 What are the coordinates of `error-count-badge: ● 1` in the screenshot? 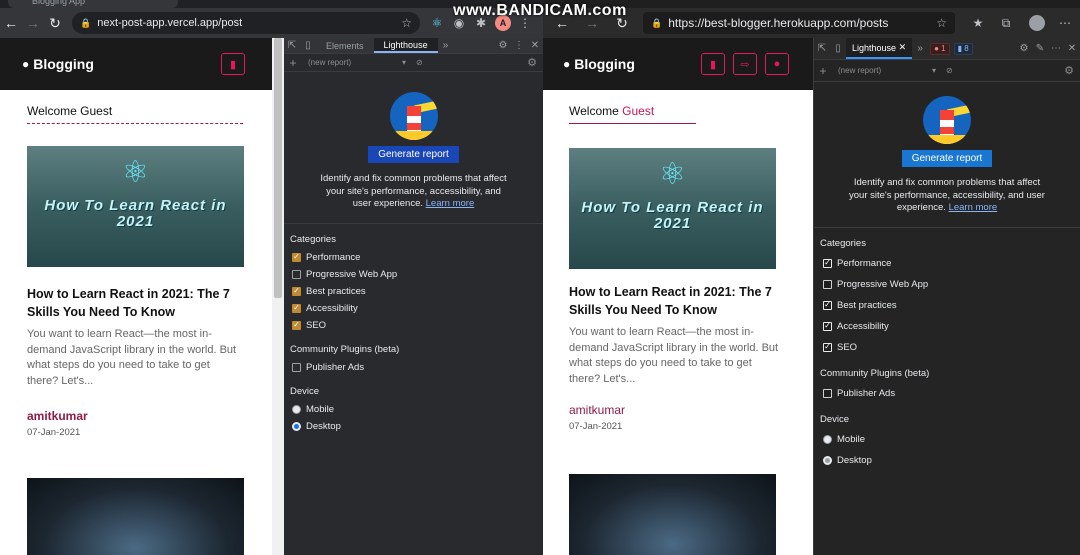 It's located at (940, 48).